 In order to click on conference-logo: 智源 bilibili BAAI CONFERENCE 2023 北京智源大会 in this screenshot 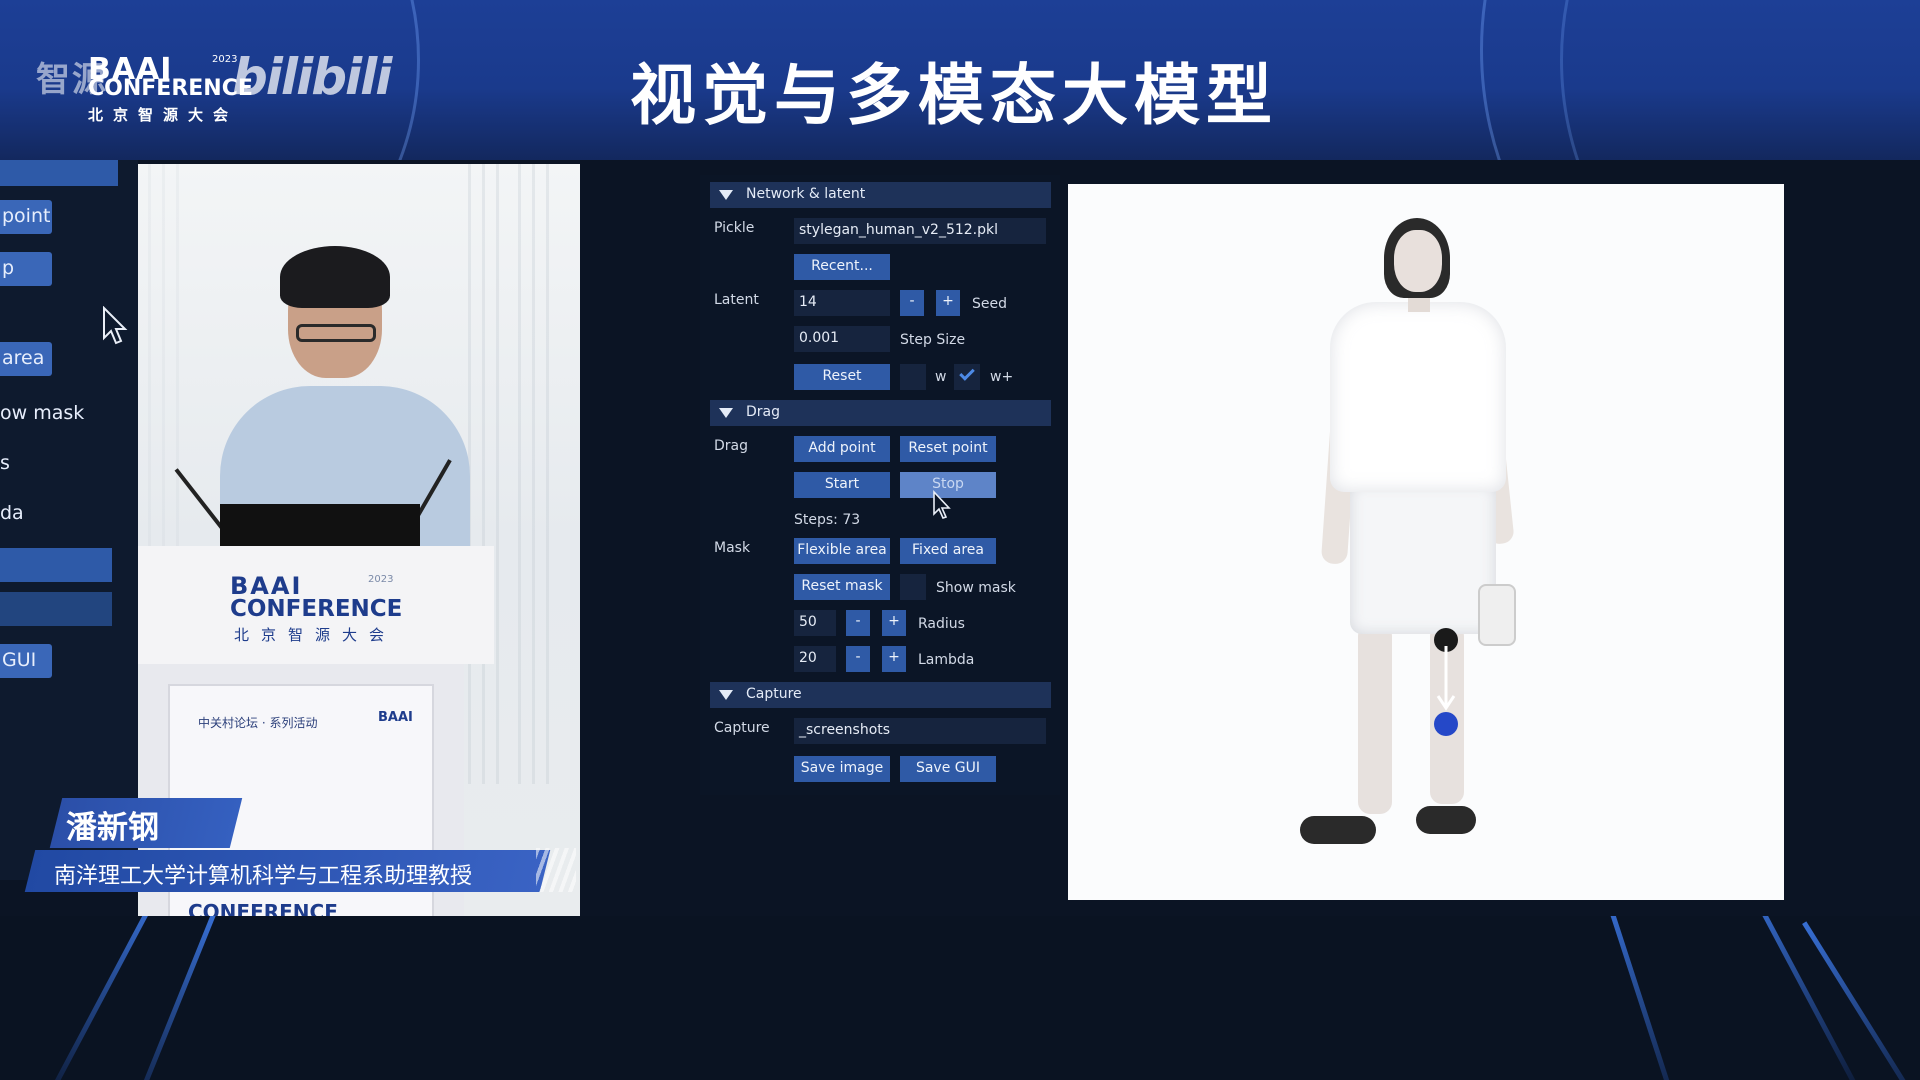, I will do `click(214, 88)`.